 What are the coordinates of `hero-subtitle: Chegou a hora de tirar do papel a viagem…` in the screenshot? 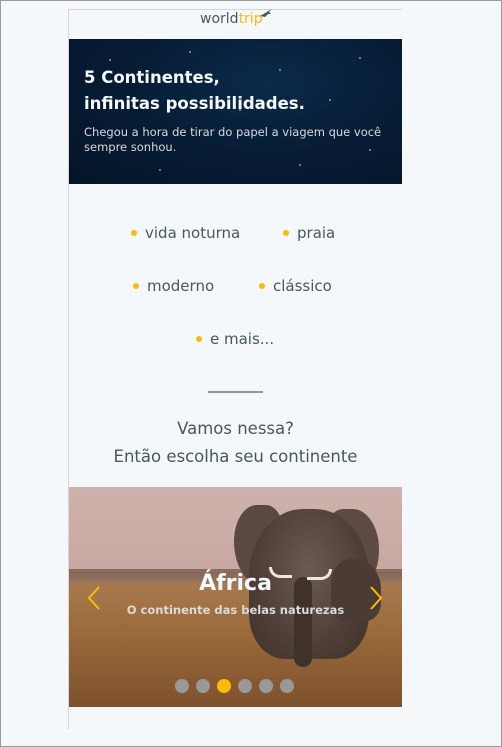 It's located at (233, 139).